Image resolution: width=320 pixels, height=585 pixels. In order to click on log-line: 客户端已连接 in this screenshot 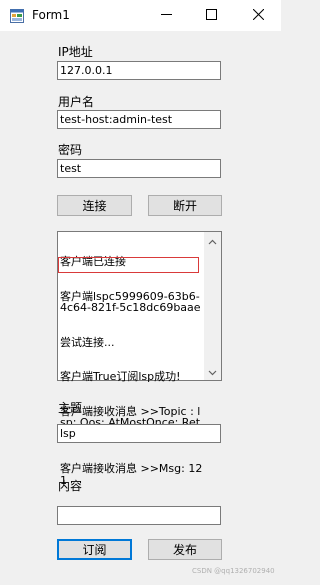, I will do `click(93, 261)`.